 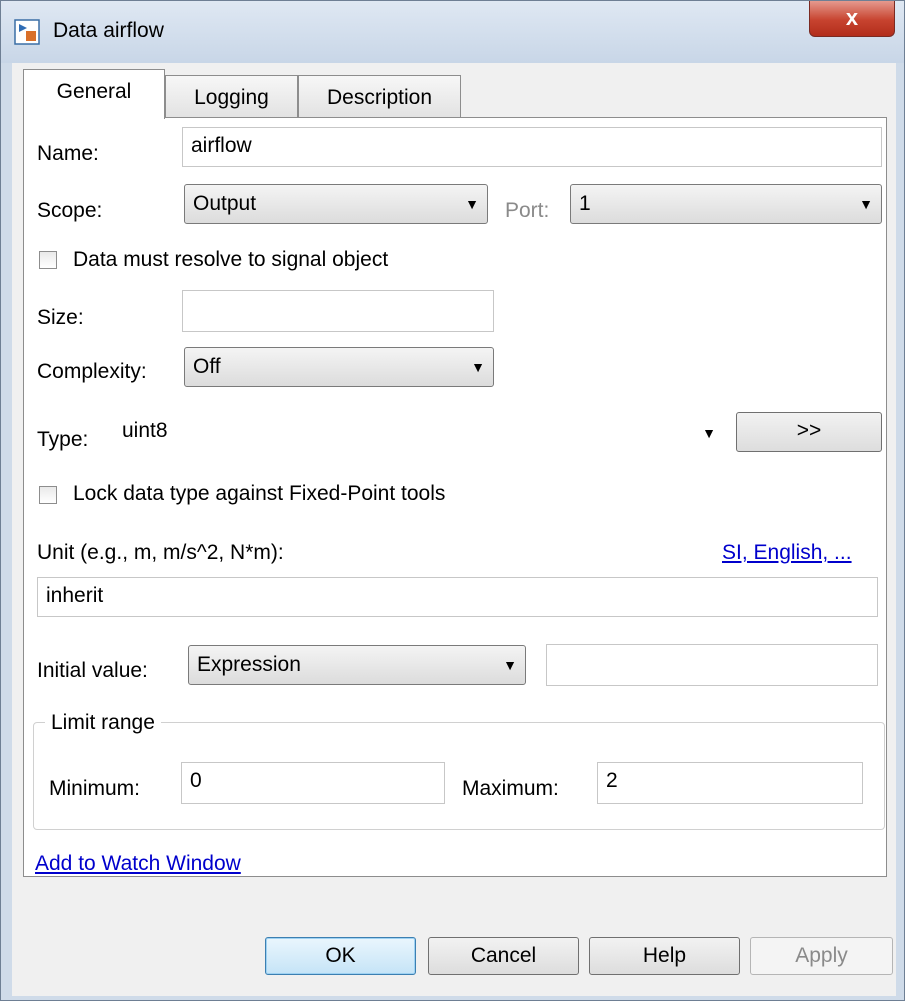 What do you see at coordinates (340, 956) in the screenshot?
I see `ok-button: OK` at bounding box center [340, 956].